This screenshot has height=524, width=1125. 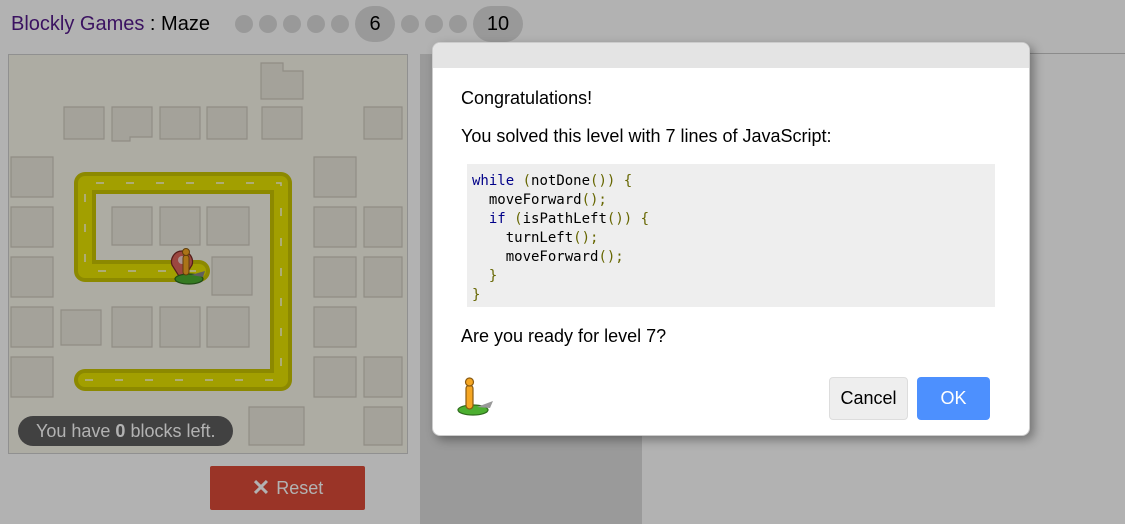 What do you see at coordinates (731, 55) in the screenshot?
I see `dialog-titlebar` at bounding box center [731, 55].